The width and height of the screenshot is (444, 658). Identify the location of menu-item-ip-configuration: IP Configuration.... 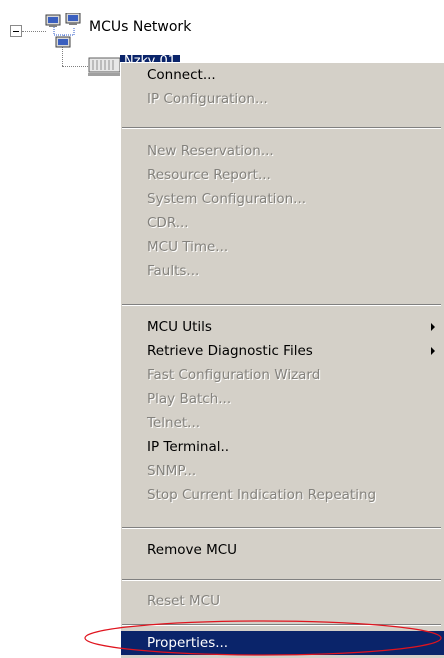
(282, 99).